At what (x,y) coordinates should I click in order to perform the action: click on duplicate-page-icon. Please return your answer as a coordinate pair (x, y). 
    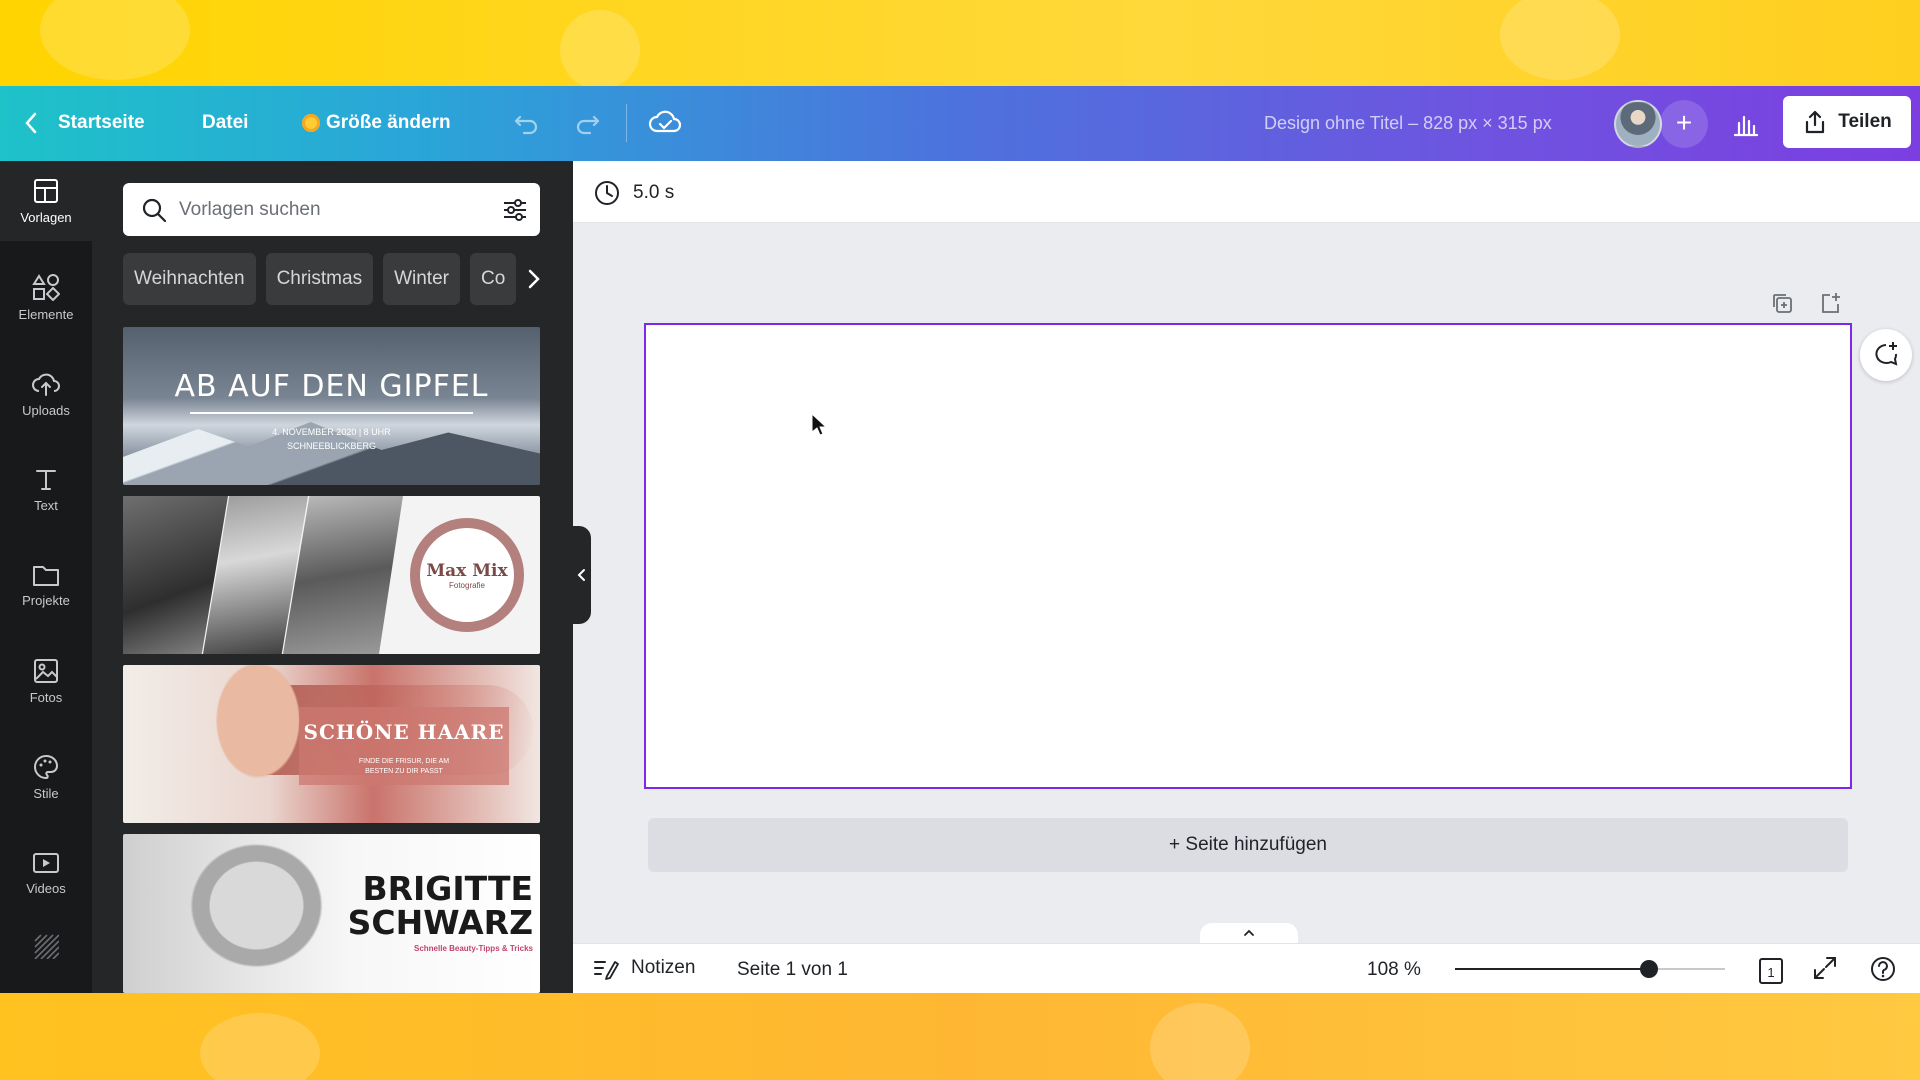
    Looking at the image, I should click on (1782, 305).